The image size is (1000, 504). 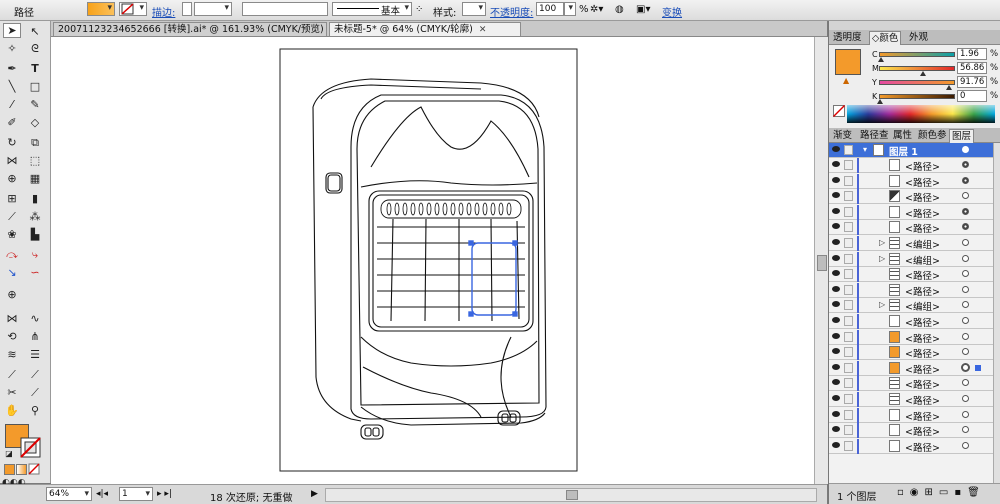 I want to click on expand-triangle-icon: ▷, so click(x=882, y=242).